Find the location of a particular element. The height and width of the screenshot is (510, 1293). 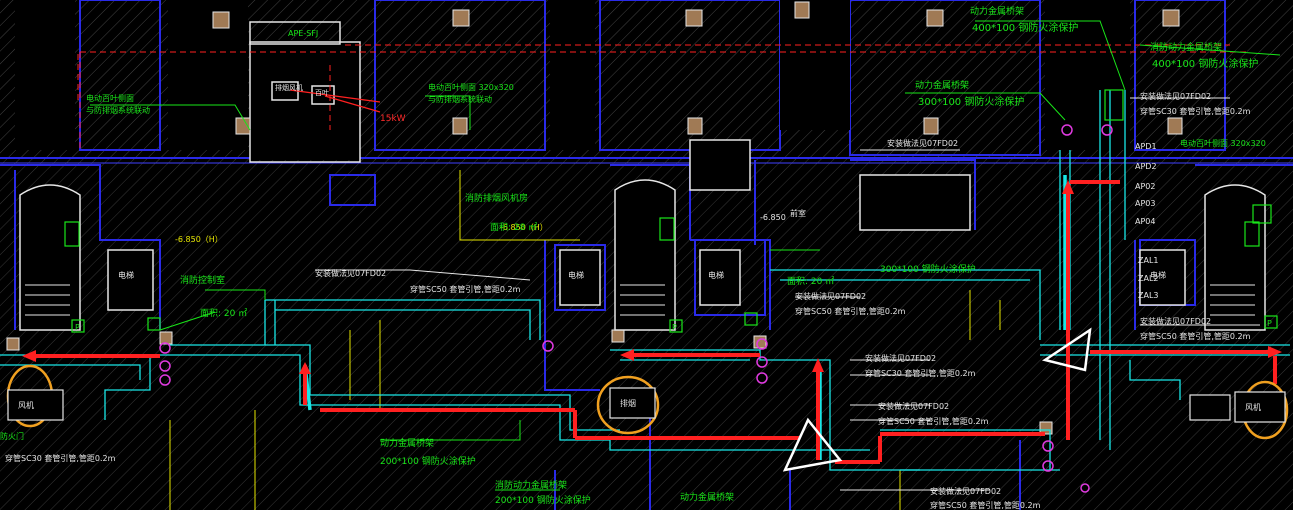

power-rating-label: 15kW is located at coordinates (393, 119).